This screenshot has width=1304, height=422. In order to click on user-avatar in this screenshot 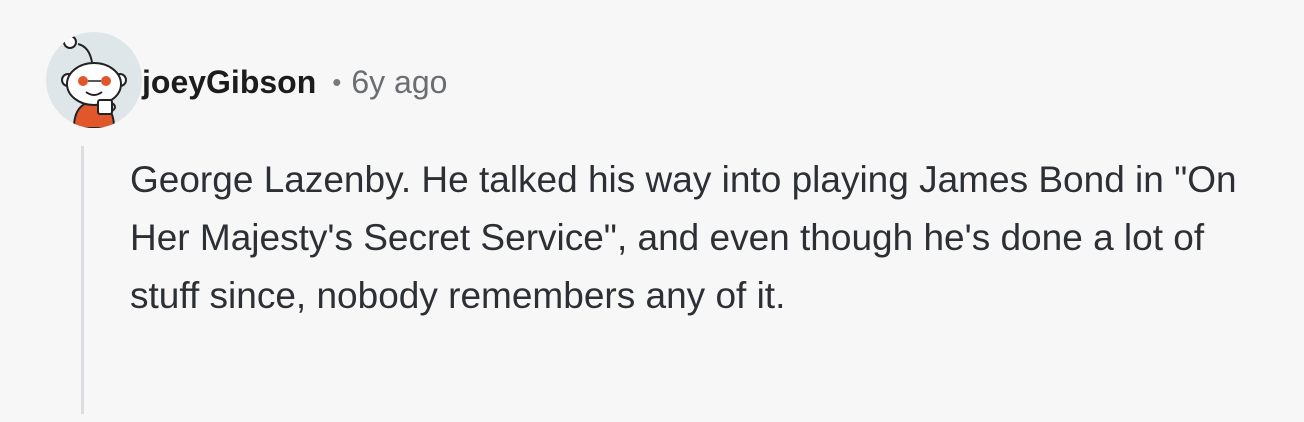, I will do `click(94, 80)`.